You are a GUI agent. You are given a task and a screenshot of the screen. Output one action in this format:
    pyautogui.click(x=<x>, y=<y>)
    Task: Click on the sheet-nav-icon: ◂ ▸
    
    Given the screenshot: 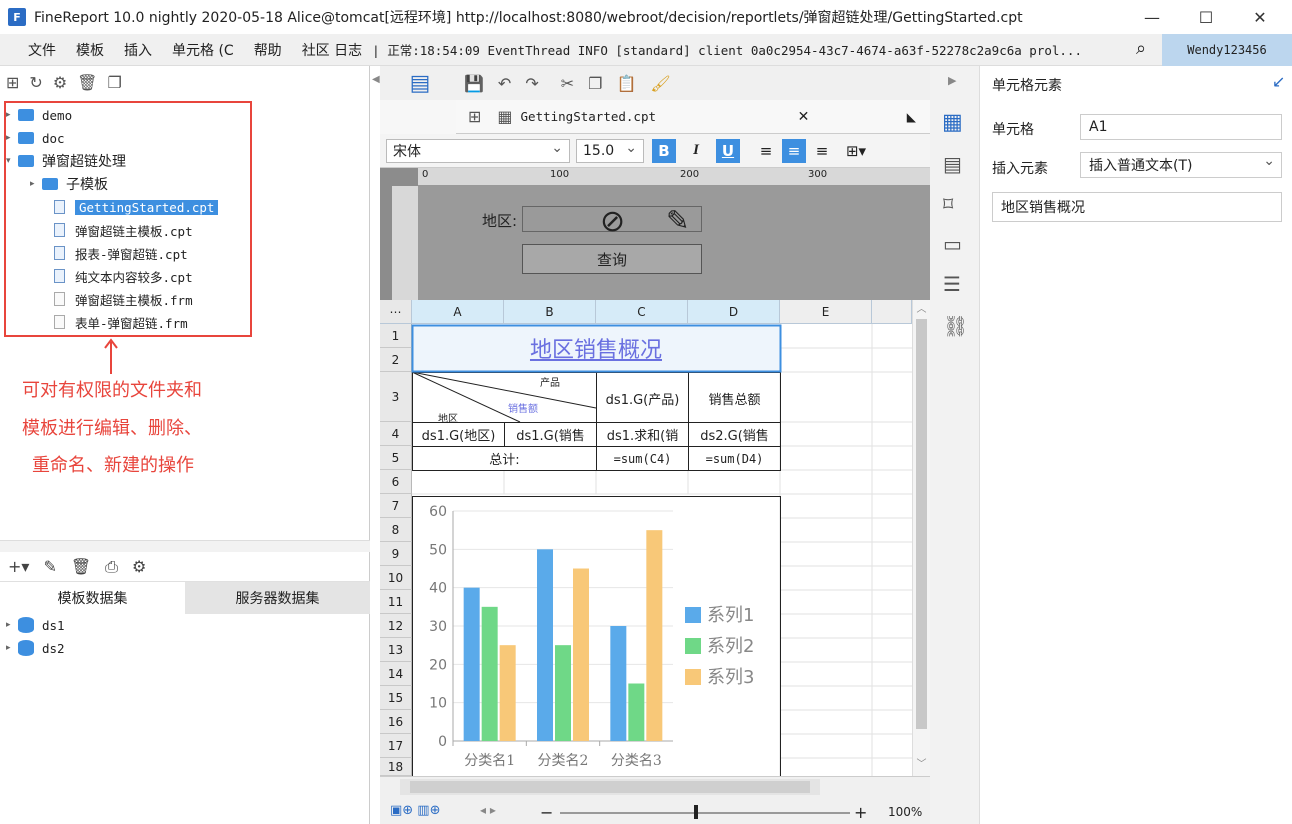 What is the action you would take?
    pyautogui.click(x=488, y=810)
    